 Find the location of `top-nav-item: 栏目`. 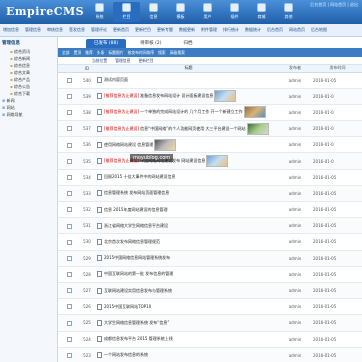

top-nav-item: 栏目 is located at coordinates (126, 12).